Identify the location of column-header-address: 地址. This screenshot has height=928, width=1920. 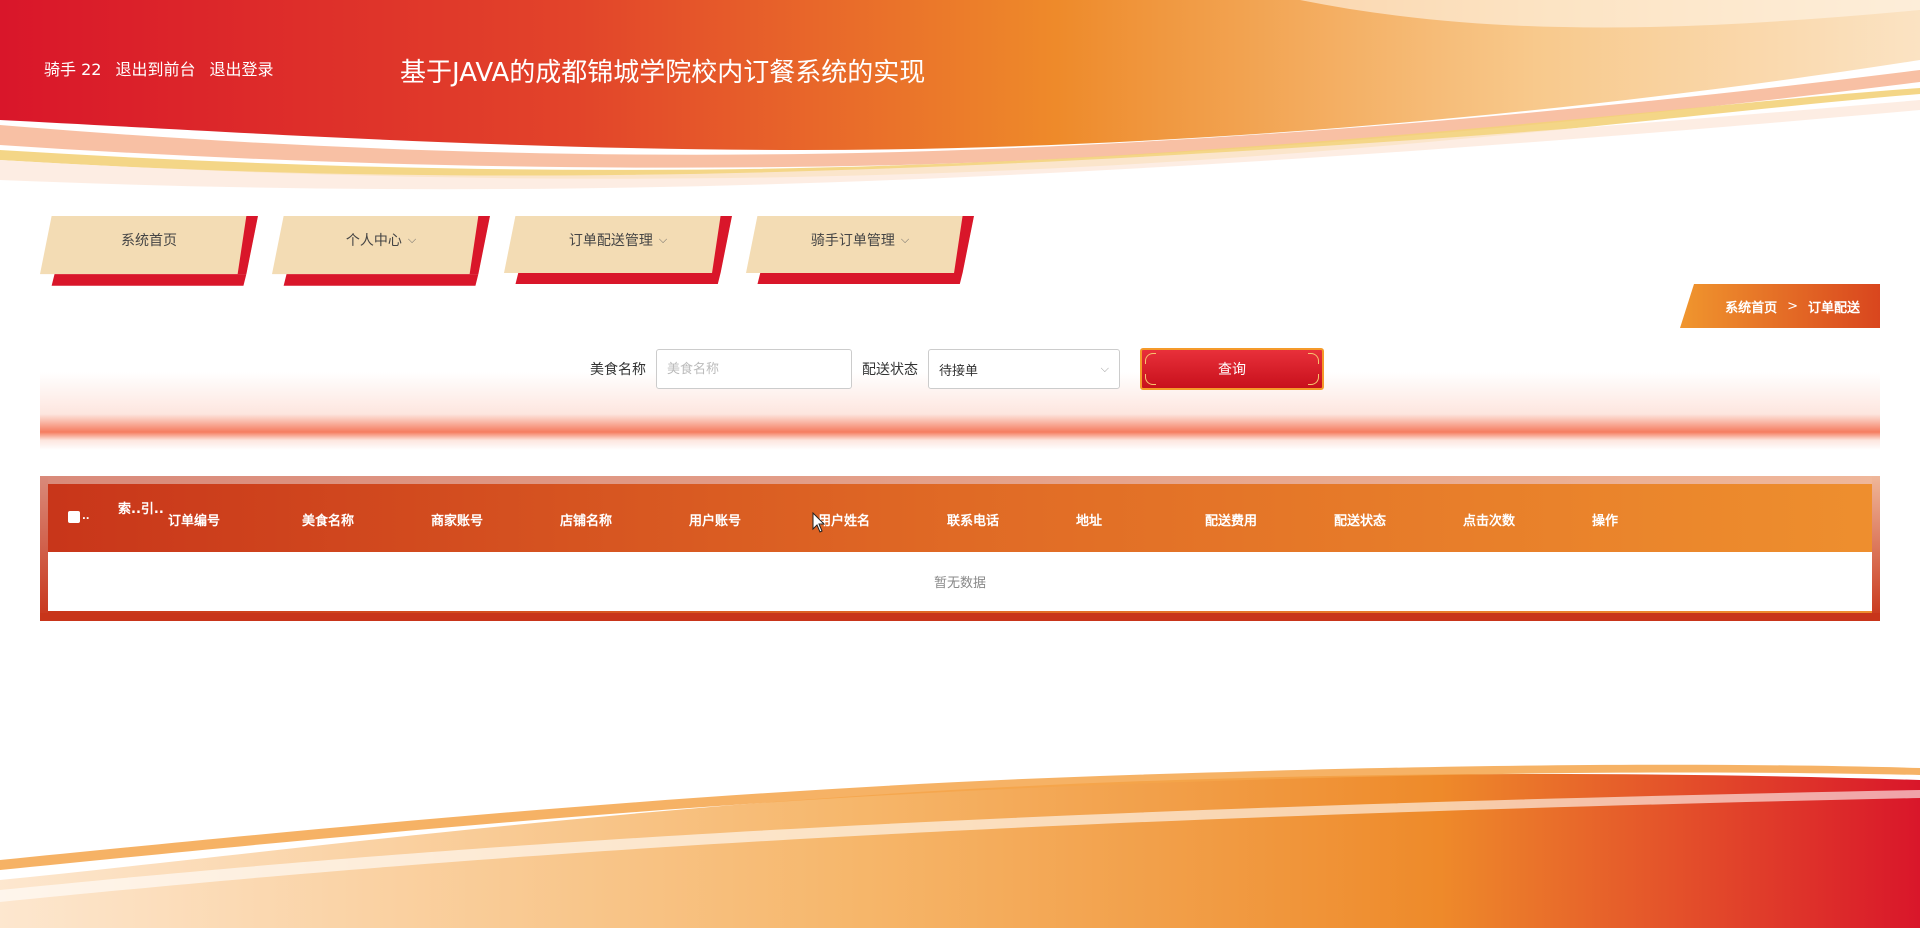
(1089, 521).